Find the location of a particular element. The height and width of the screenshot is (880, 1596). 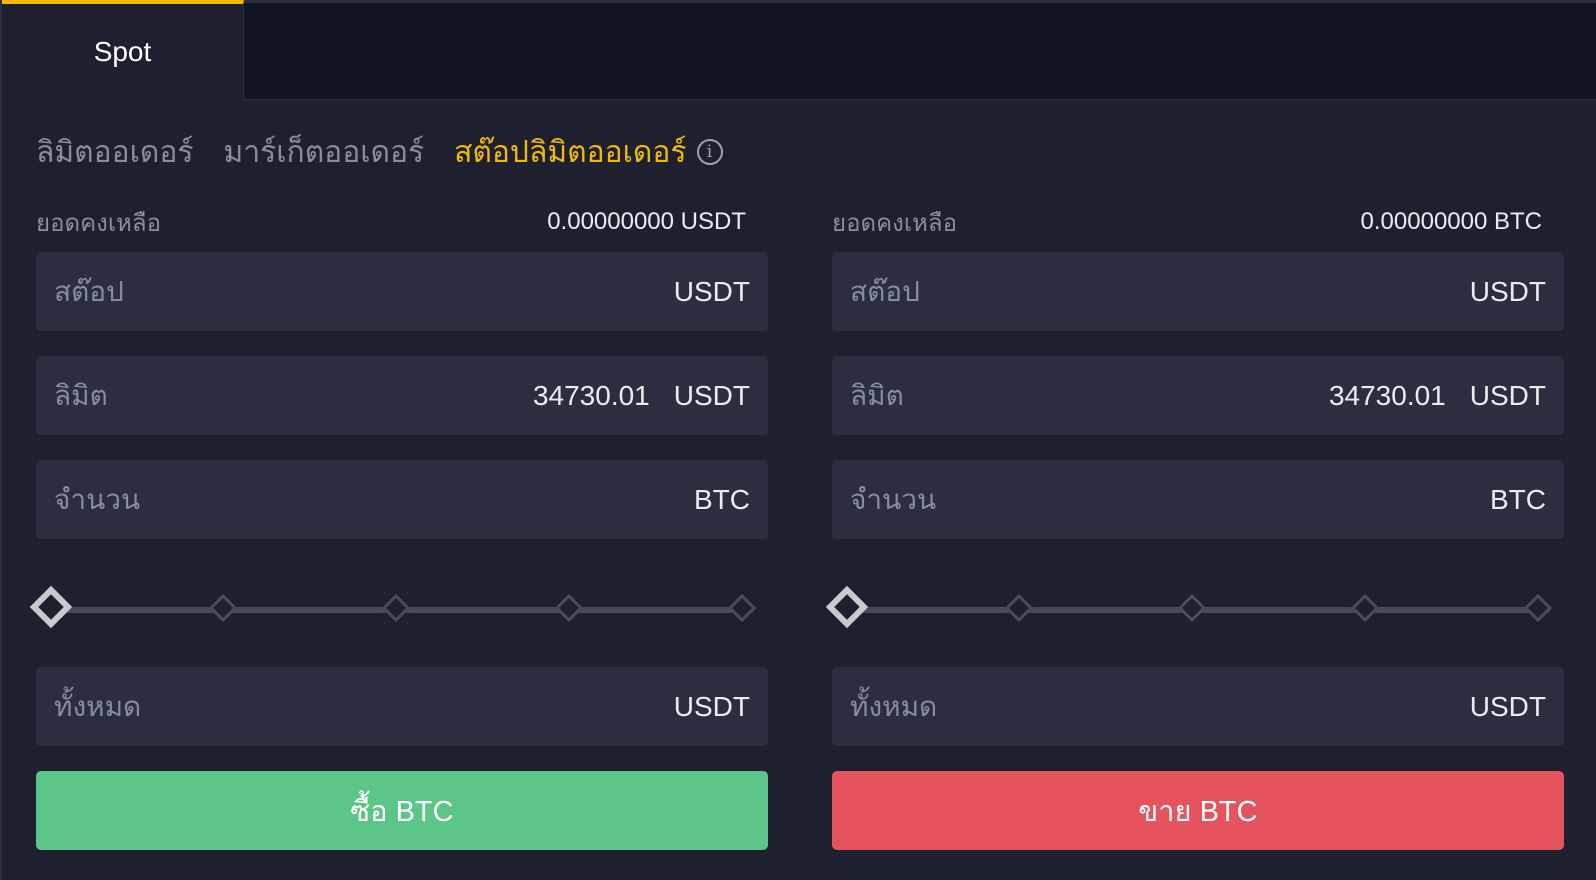

sell-balance-label: ยอดคงเหลือ is located at coordinates (894, 223).